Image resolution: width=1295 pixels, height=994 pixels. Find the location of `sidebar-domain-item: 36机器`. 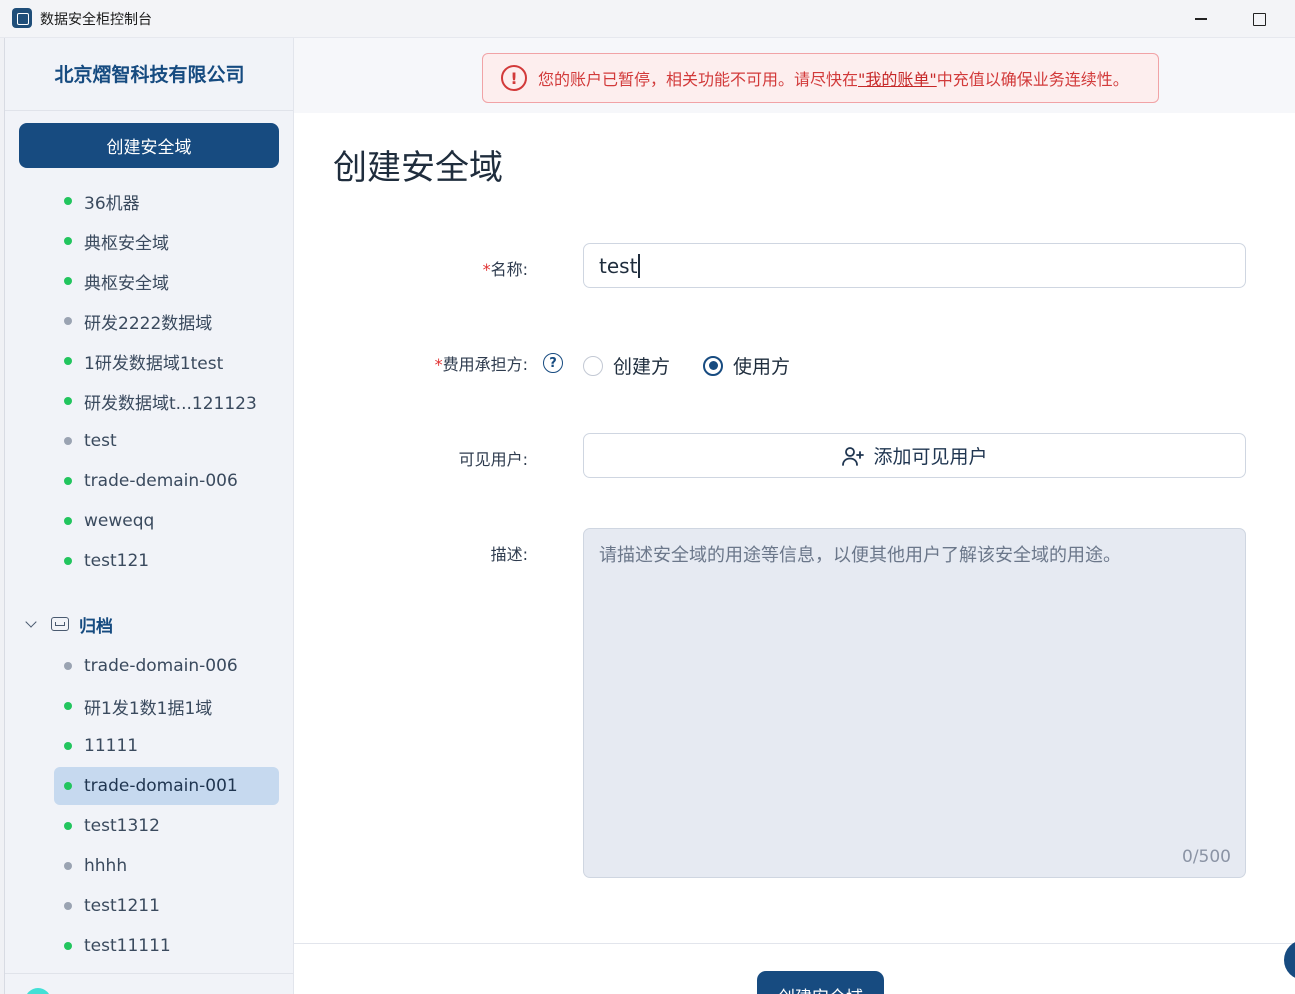

sidebar-domain-item: 36机器 is located at coordinates (166, 201).